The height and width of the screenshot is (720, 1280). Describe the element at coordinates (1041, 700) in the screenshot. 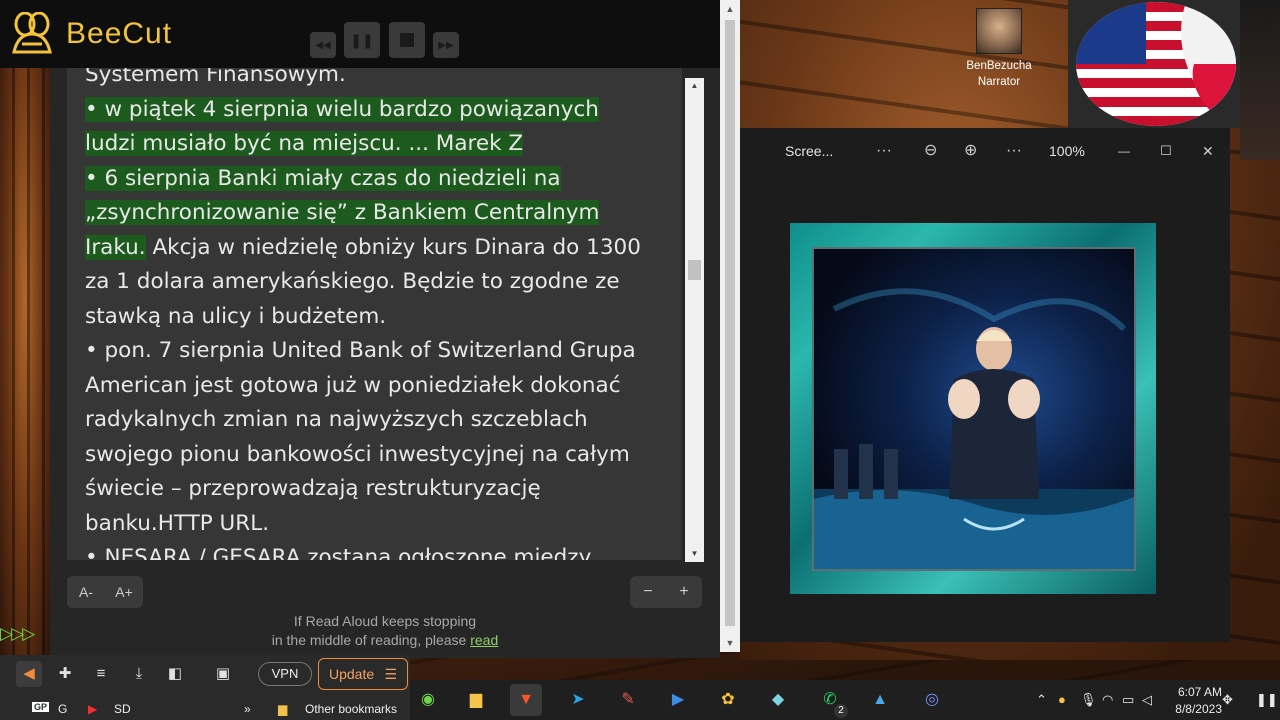

I see `tray-chevron-icon: ⌃` at that location.